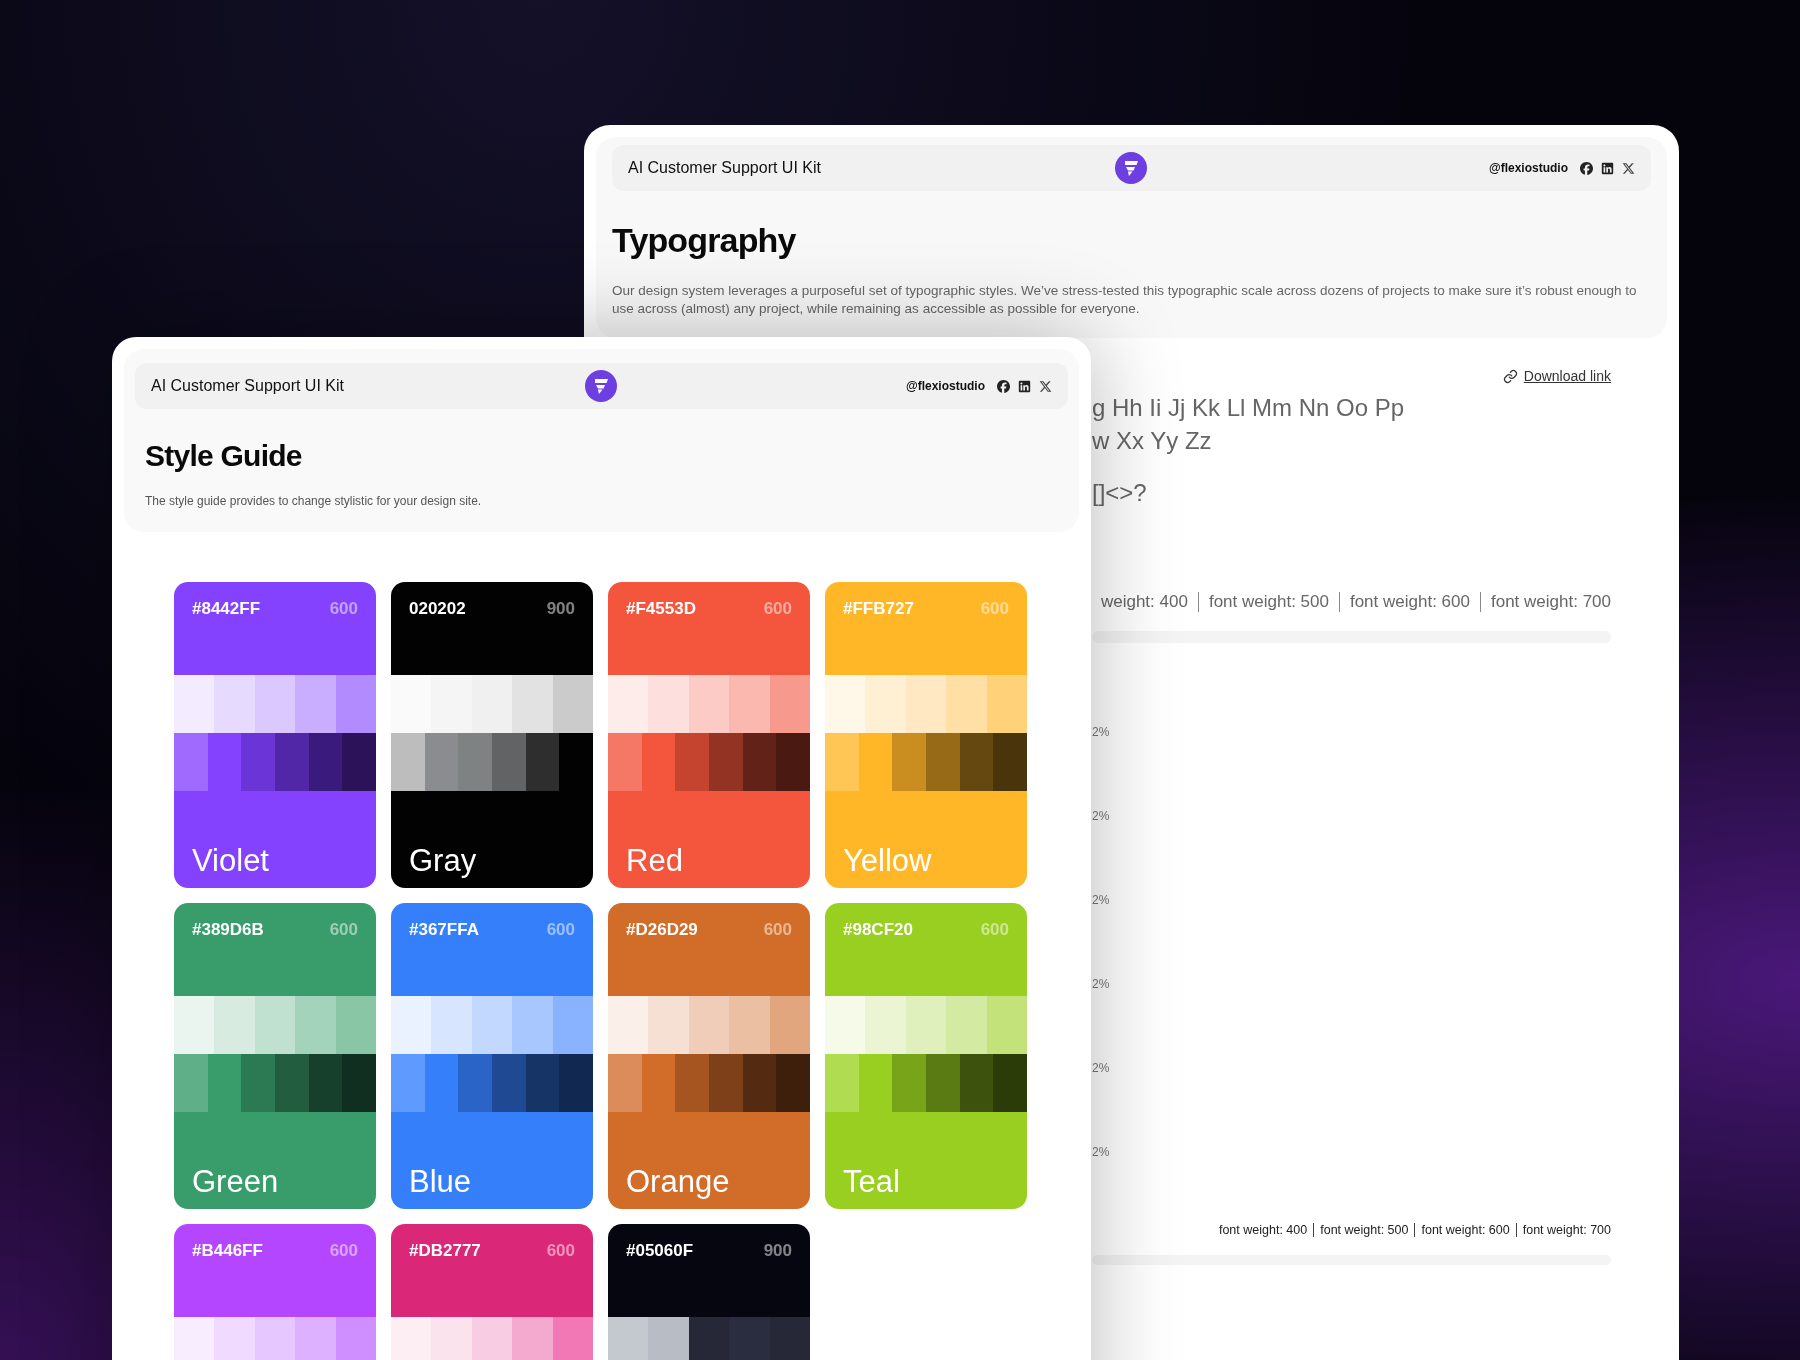  Describe the element at coordinates (443, 860) in the screenshot. I see `color-name: Gray` at that location.